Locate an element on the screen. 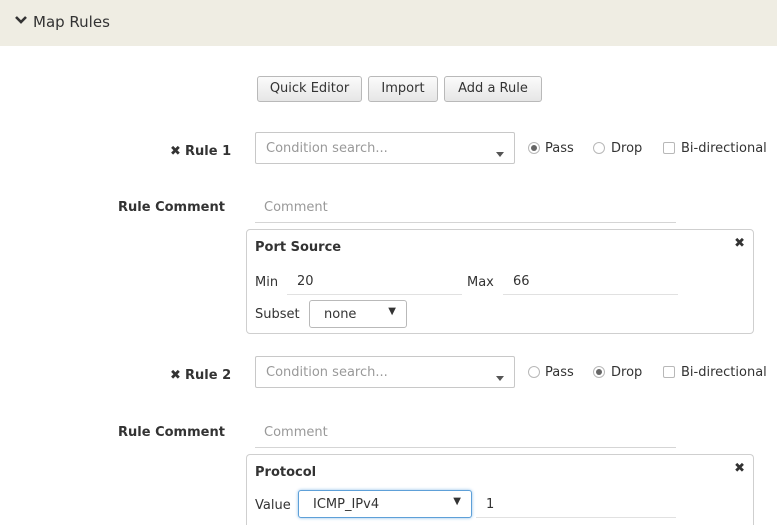 This screenshot has width=777, height=525. protocol-number-input: 1 is located at coordinates (576, 505).